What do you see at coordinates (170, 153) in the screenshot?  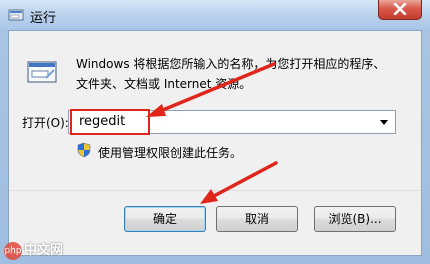 I see `admin-note: 使用管理权限创建此任务。` at bounding box center [170, 153].